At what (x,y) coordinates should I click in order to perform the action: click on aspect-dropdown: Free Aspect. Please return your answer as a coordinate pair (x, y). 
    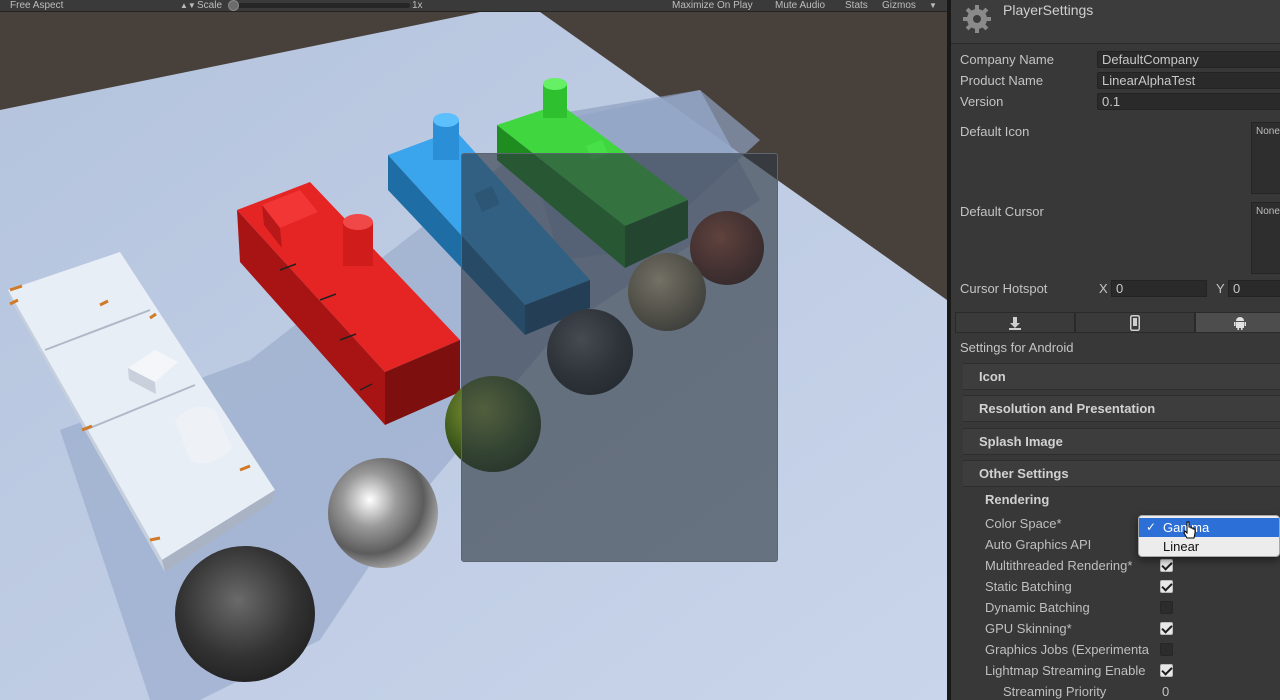
    Looking at the image, I should click on (36, 5).